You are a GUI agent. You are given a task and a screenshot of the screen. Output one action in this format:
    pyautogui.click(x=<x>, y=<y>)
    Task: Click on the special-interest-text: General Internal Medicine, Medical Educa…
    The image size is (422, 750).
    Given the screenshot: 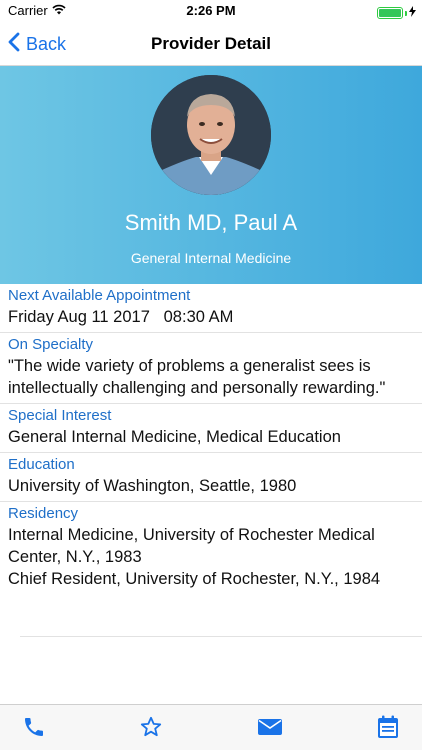 What is the action you would take?
    pyautogui.click(x=174, y=437)
    